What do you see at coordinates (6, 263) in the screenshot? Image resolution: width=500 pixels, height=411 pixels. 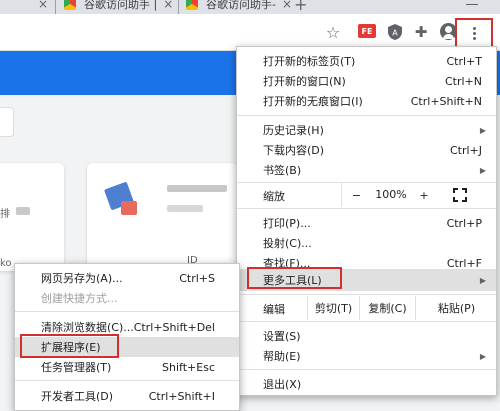 I see `card-text-snippet: ko` at bounding box center [6, 263].